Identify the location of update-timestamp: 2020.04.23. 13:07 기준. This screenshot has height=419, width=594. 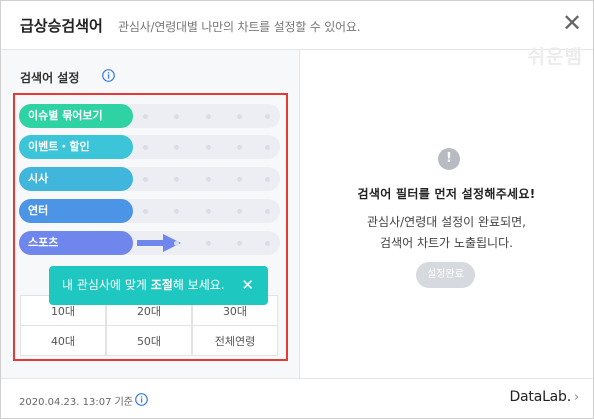
(76, 402).